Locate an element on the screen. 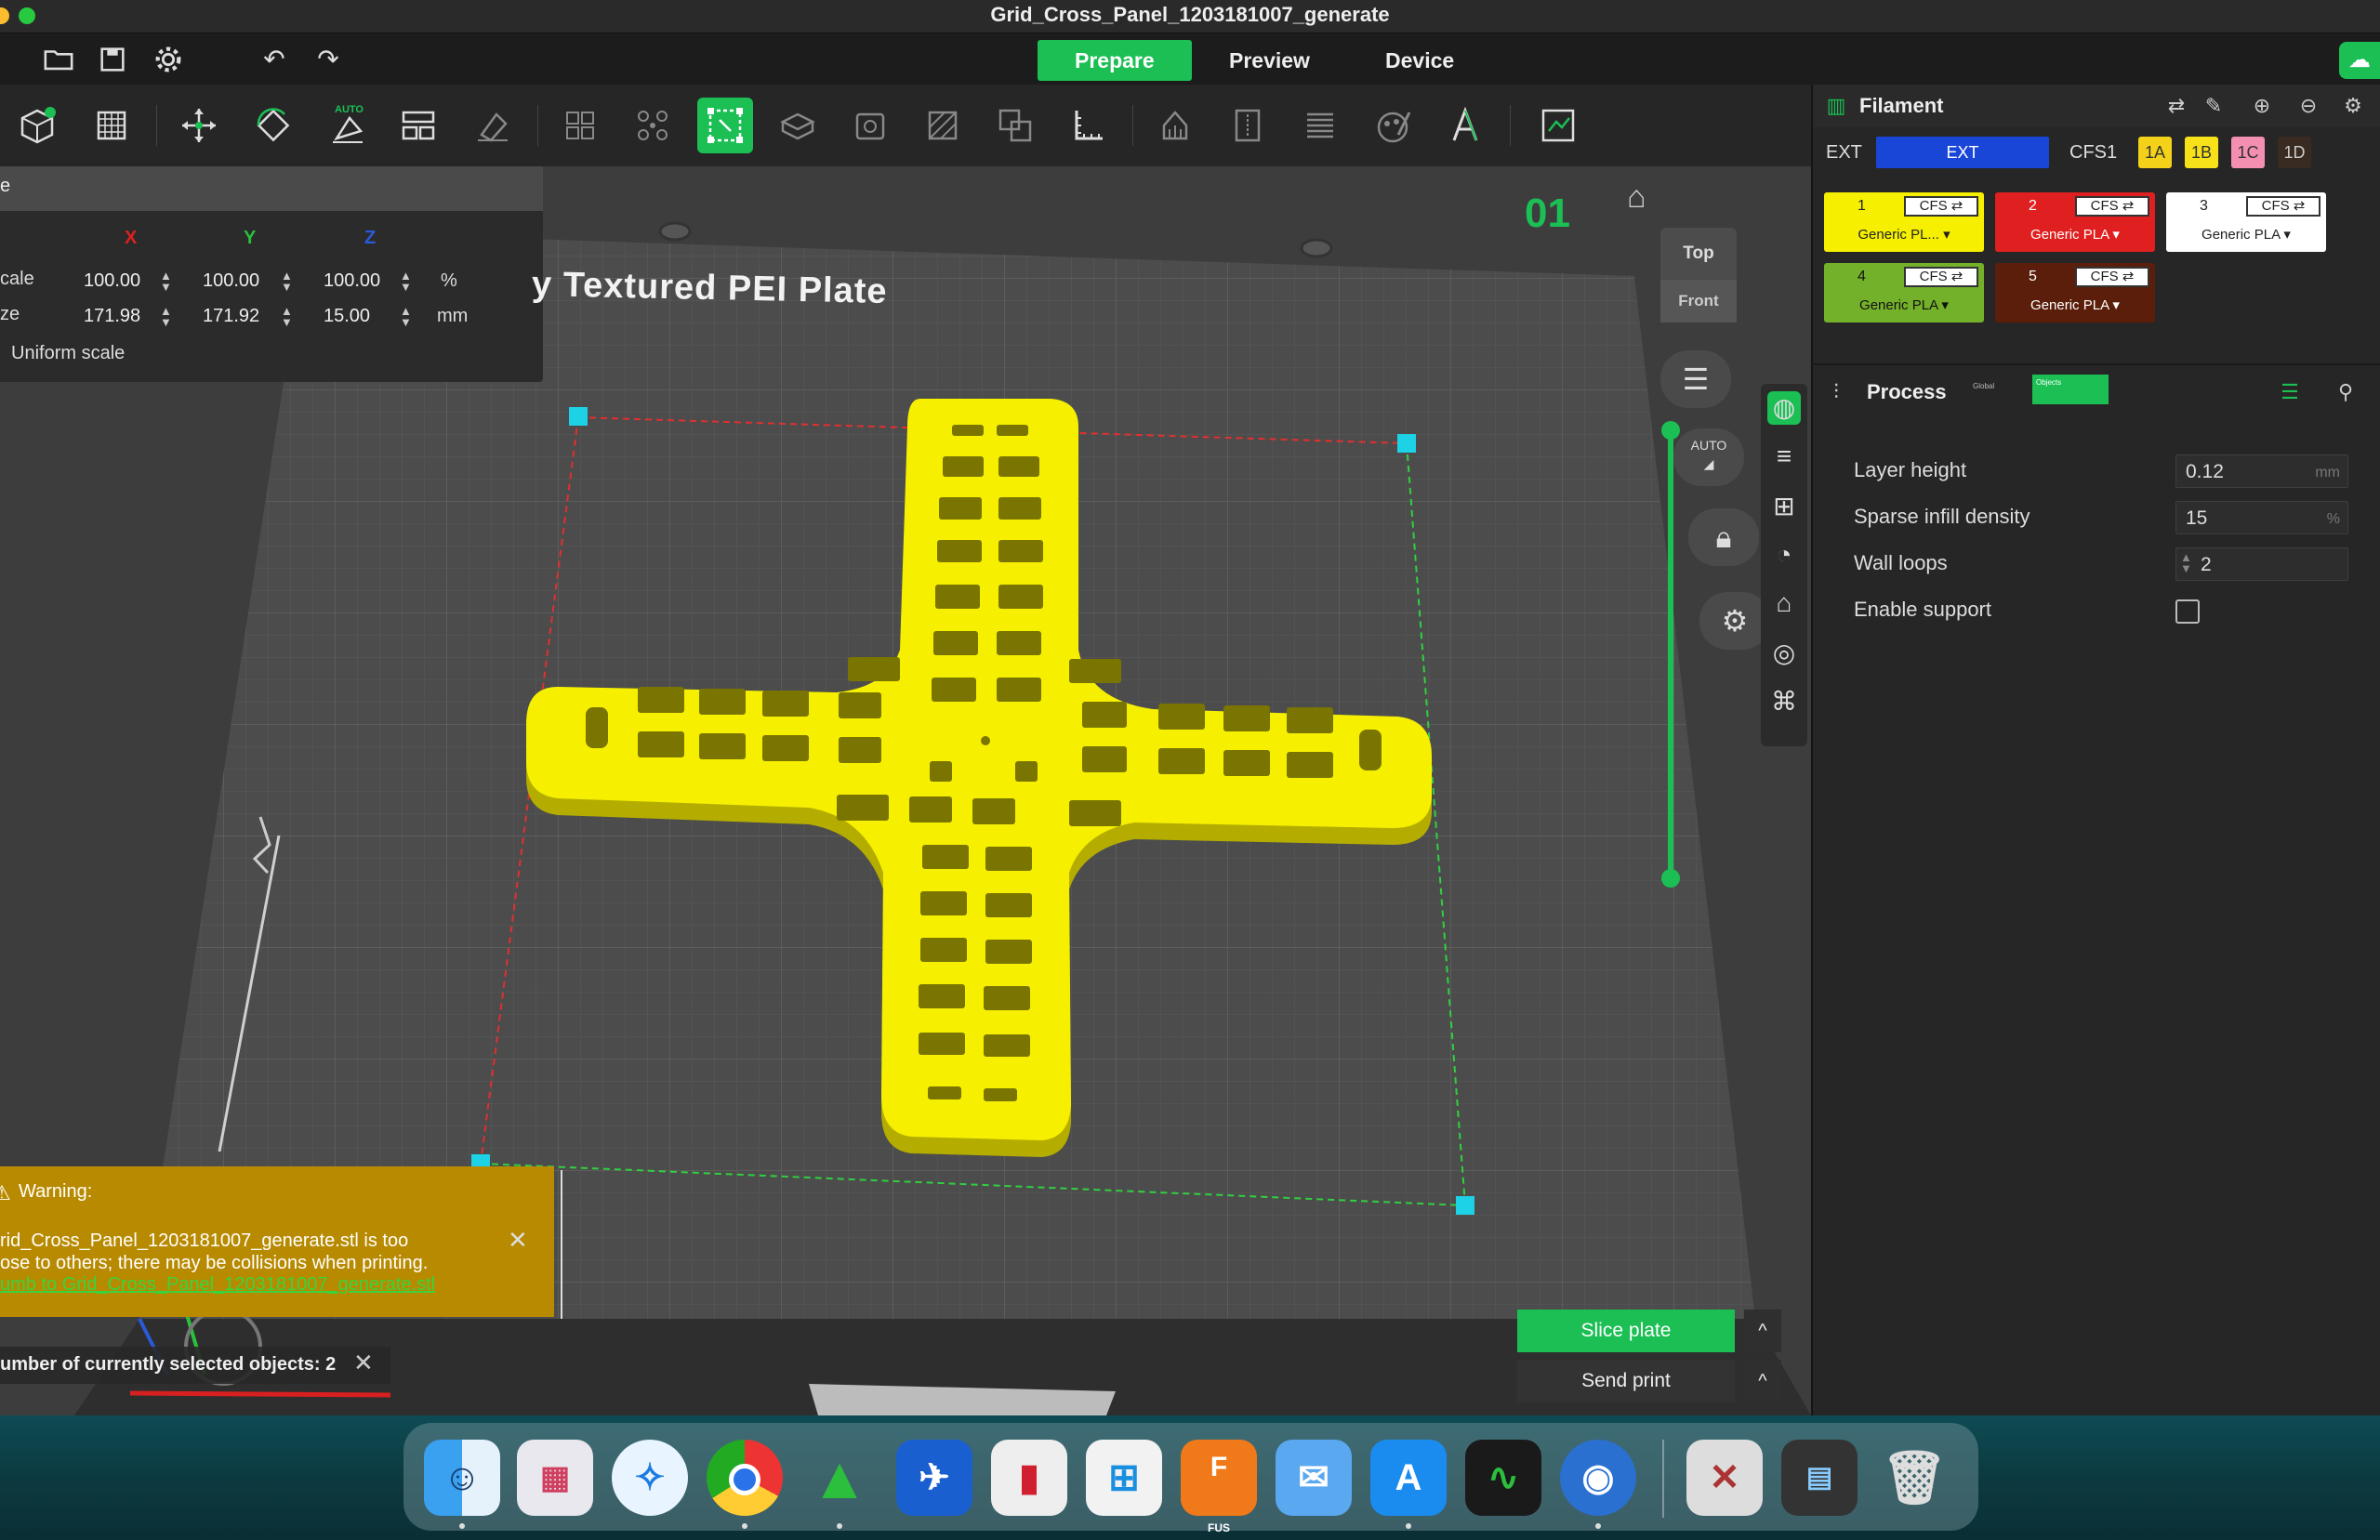 Image resolution: width=2380 pixels, height=1540 pixels. mail-icon: ✉ is located at coordinates (1314, 1478).